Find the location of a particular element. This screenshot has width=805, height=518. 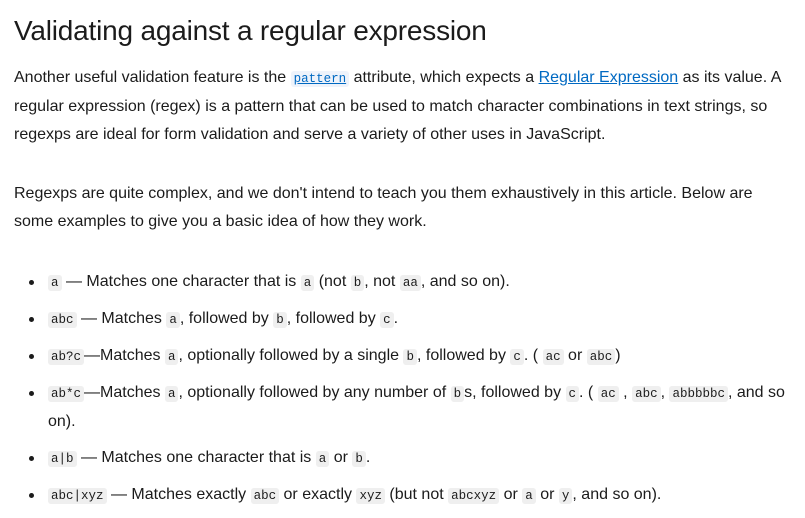

text: Another useful validation feature is the is located at coordinates (152, 77).